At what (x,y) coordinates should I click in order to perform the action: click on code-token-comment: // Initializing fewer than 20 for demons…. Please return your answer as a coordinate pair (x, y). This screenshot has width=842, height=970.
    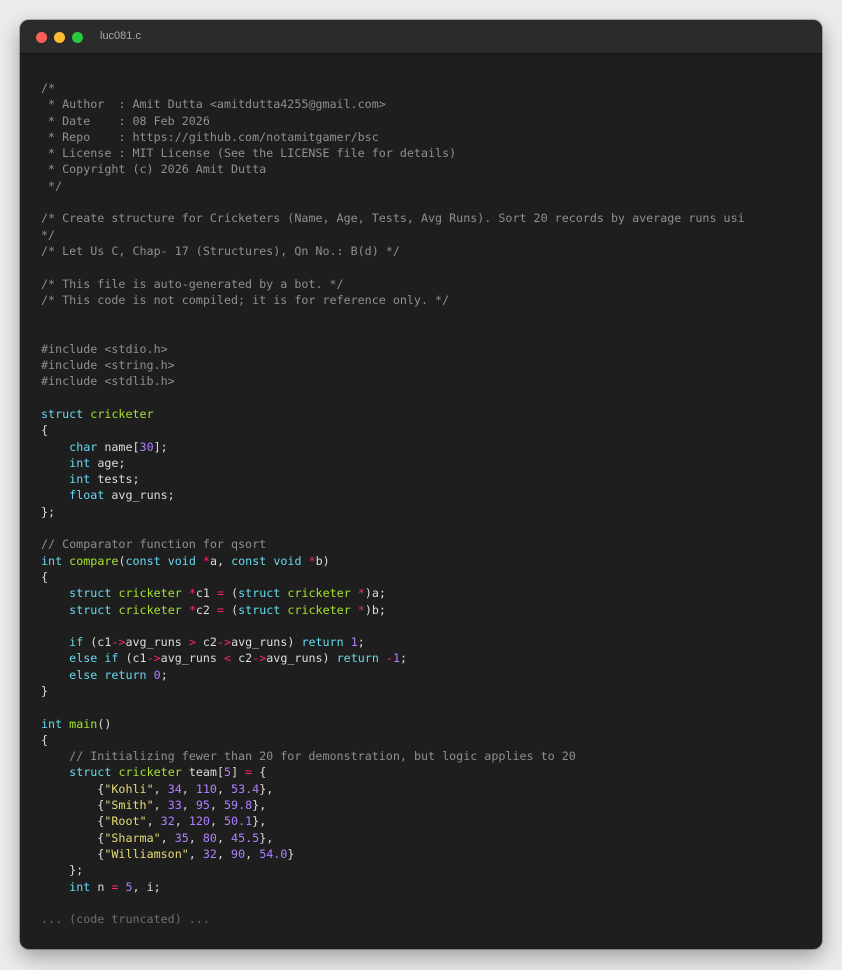
    Looking at the image, I should click on (322, 756).